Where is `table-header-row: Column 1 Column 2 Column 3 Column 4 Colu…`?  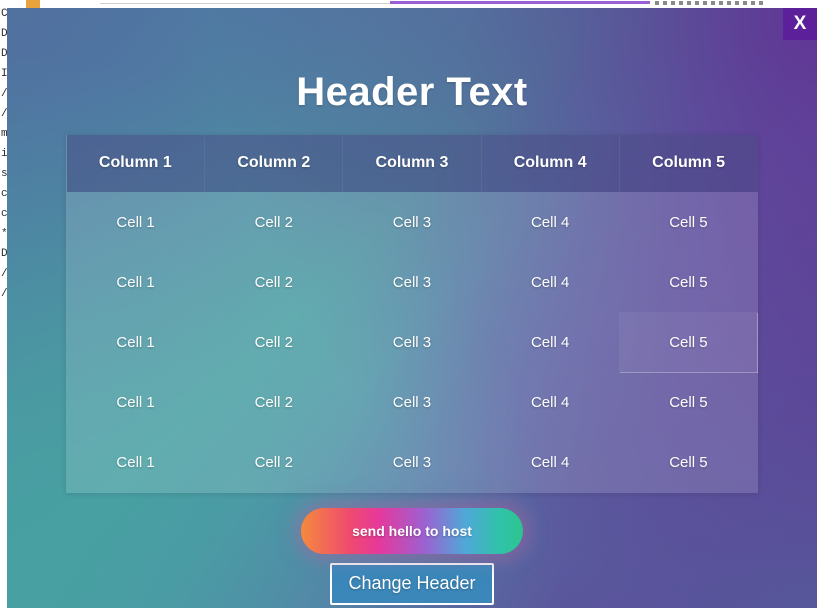
table-header-row: Column 1 Column 2 Column 3 Column 4 Colu… is located at coordinates (412, 163).